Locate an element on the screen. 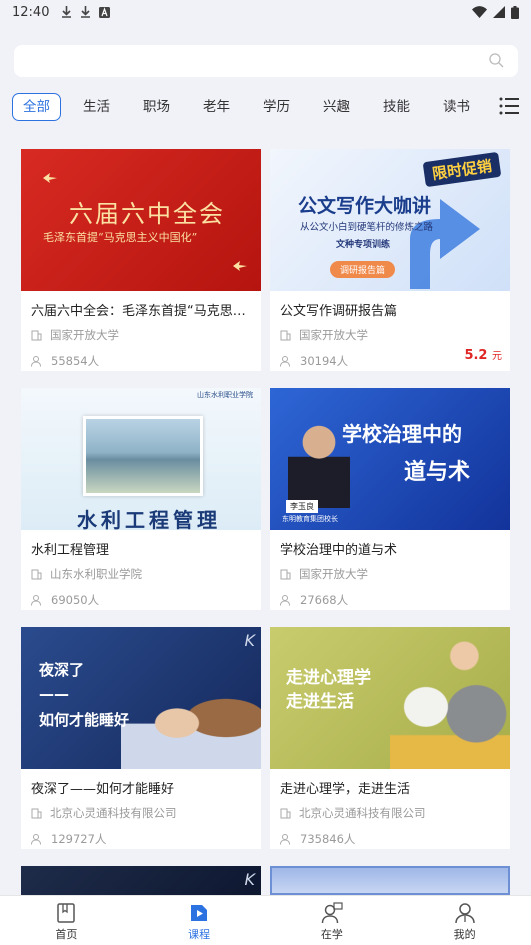  tab-elderly: 老年 is located at coordinates (216, 107).